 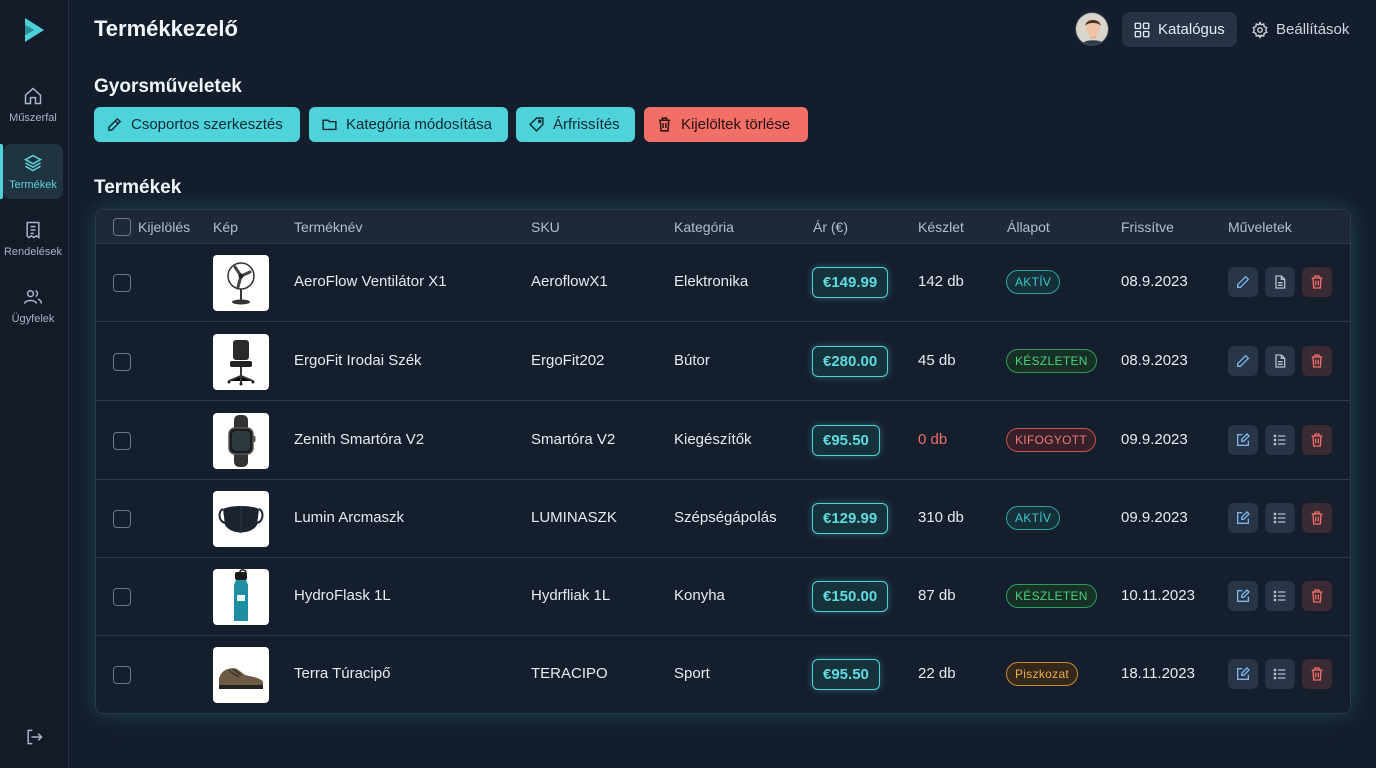 What do you see at coordinates (1158, 595) in the screenshot?
I see `updated-date: 10.11.2023` at bounding box center [1158, 595].